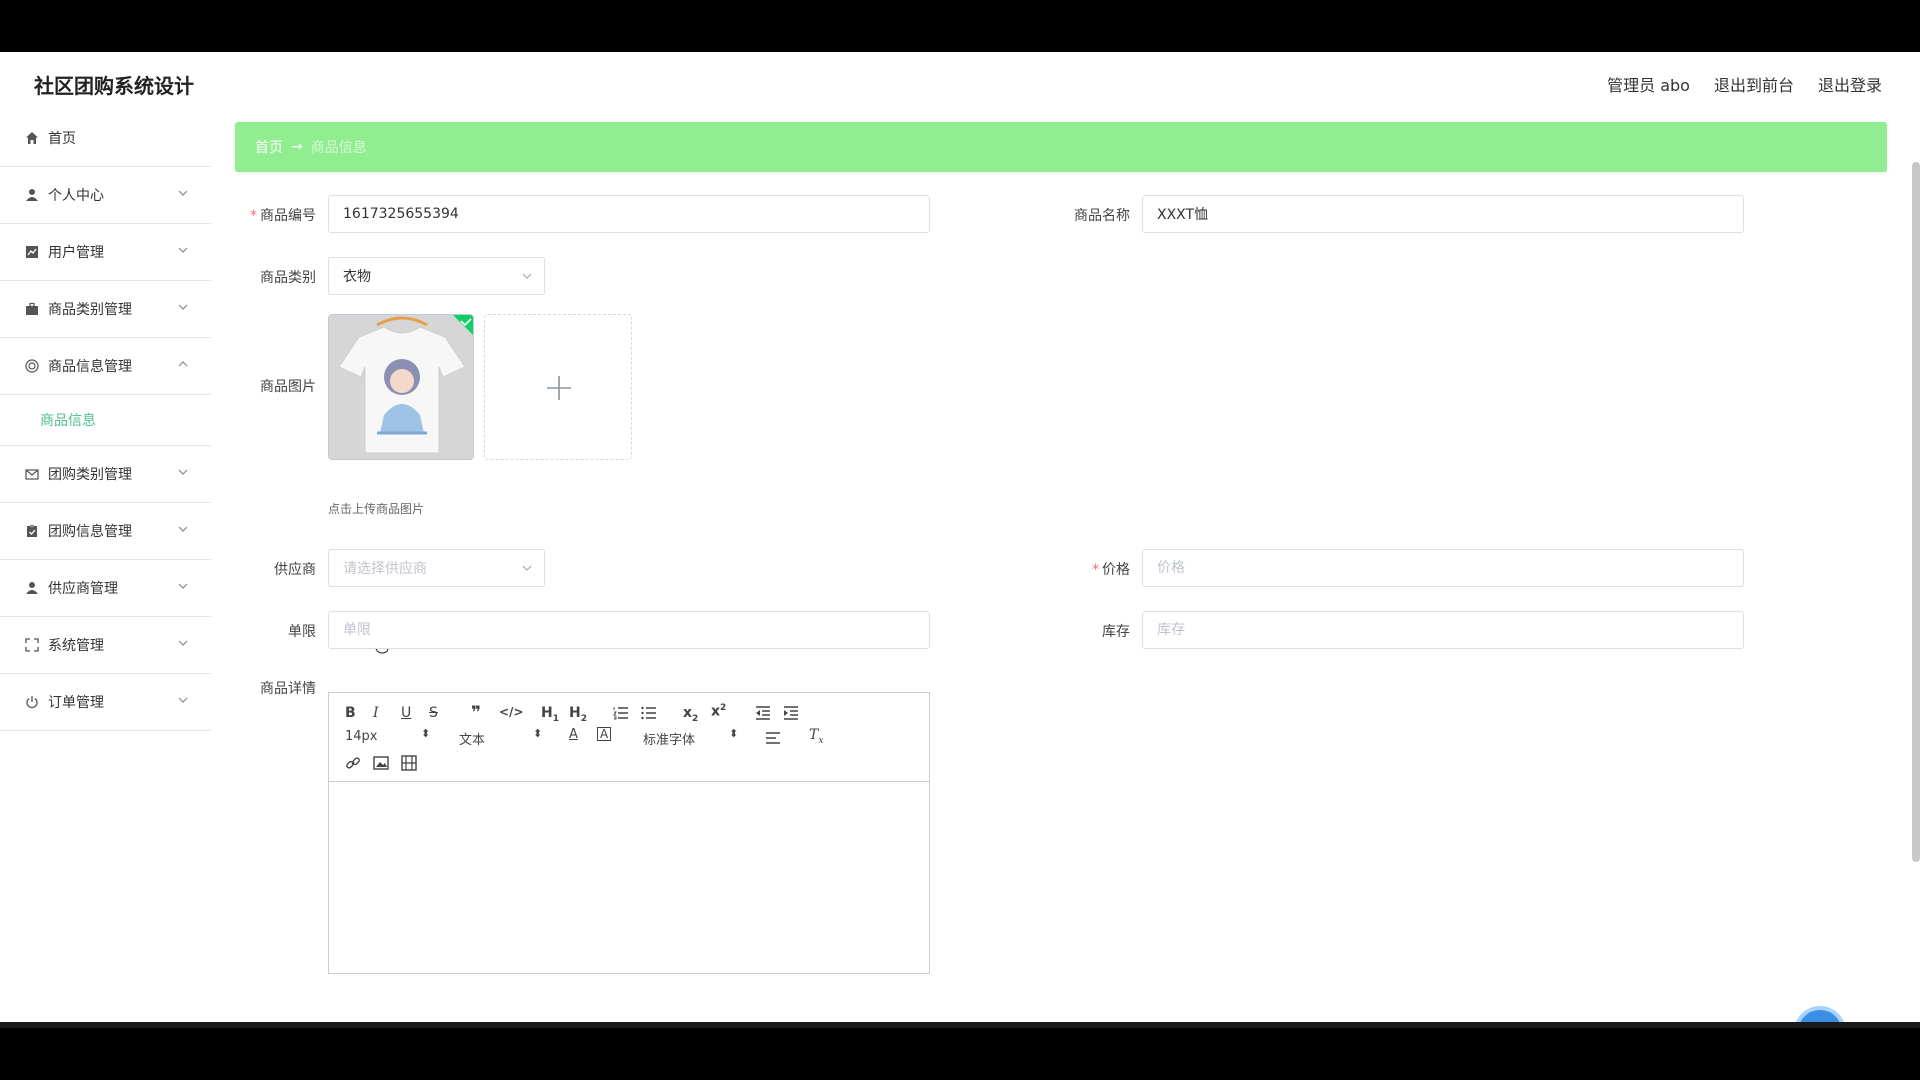  I want to click on fullscreen-icon, so click(32, 645).